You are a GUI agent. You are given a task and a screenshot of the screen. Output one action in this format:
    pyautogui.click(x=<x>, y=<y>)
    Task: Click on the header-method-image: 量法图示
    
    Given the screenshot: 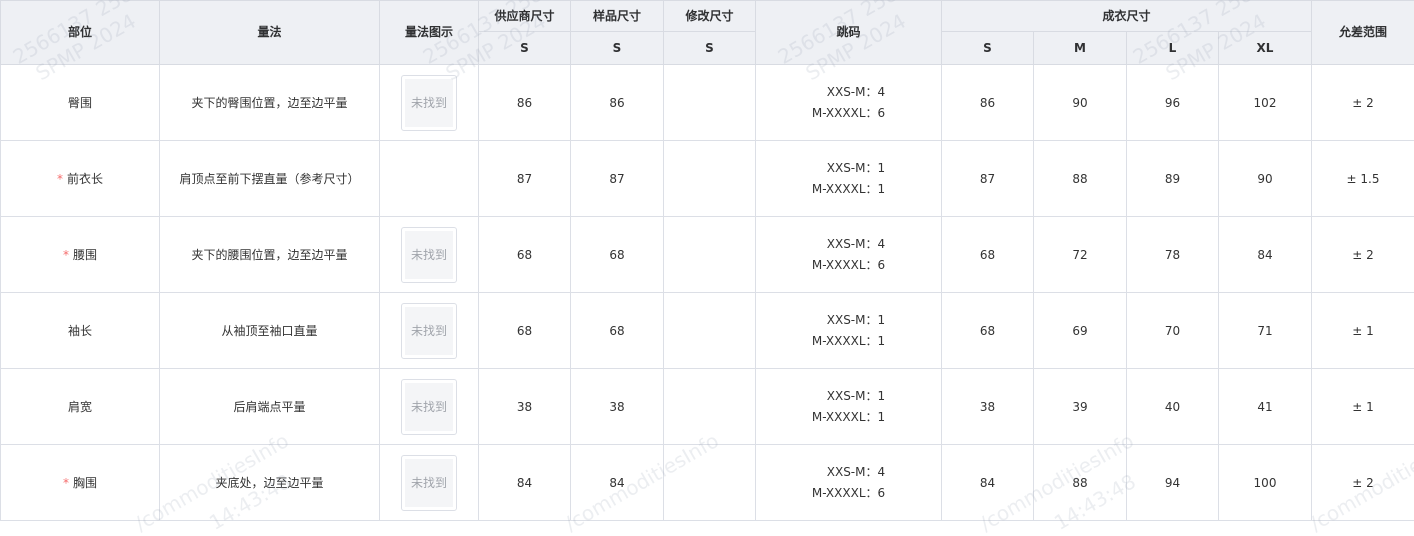 What is the action you would take?
    pyautogui.click(x=429, y=33)
    